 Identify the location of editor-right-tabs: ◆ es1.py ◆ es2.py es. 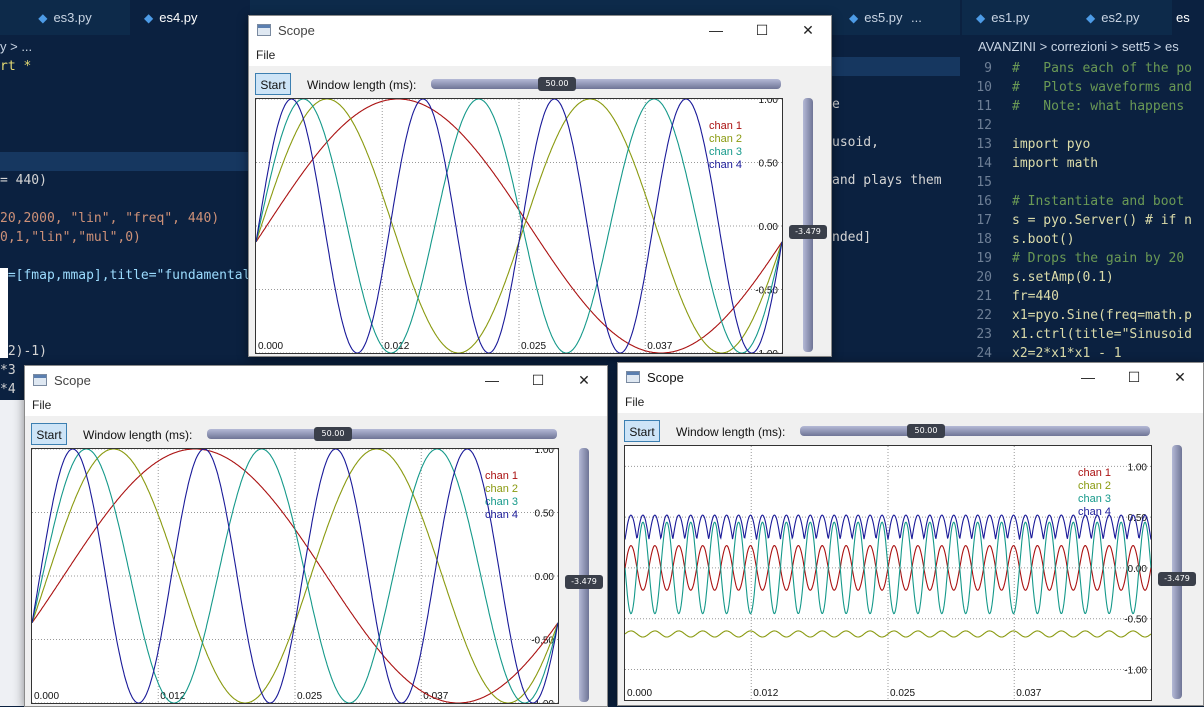
(1083, 17).